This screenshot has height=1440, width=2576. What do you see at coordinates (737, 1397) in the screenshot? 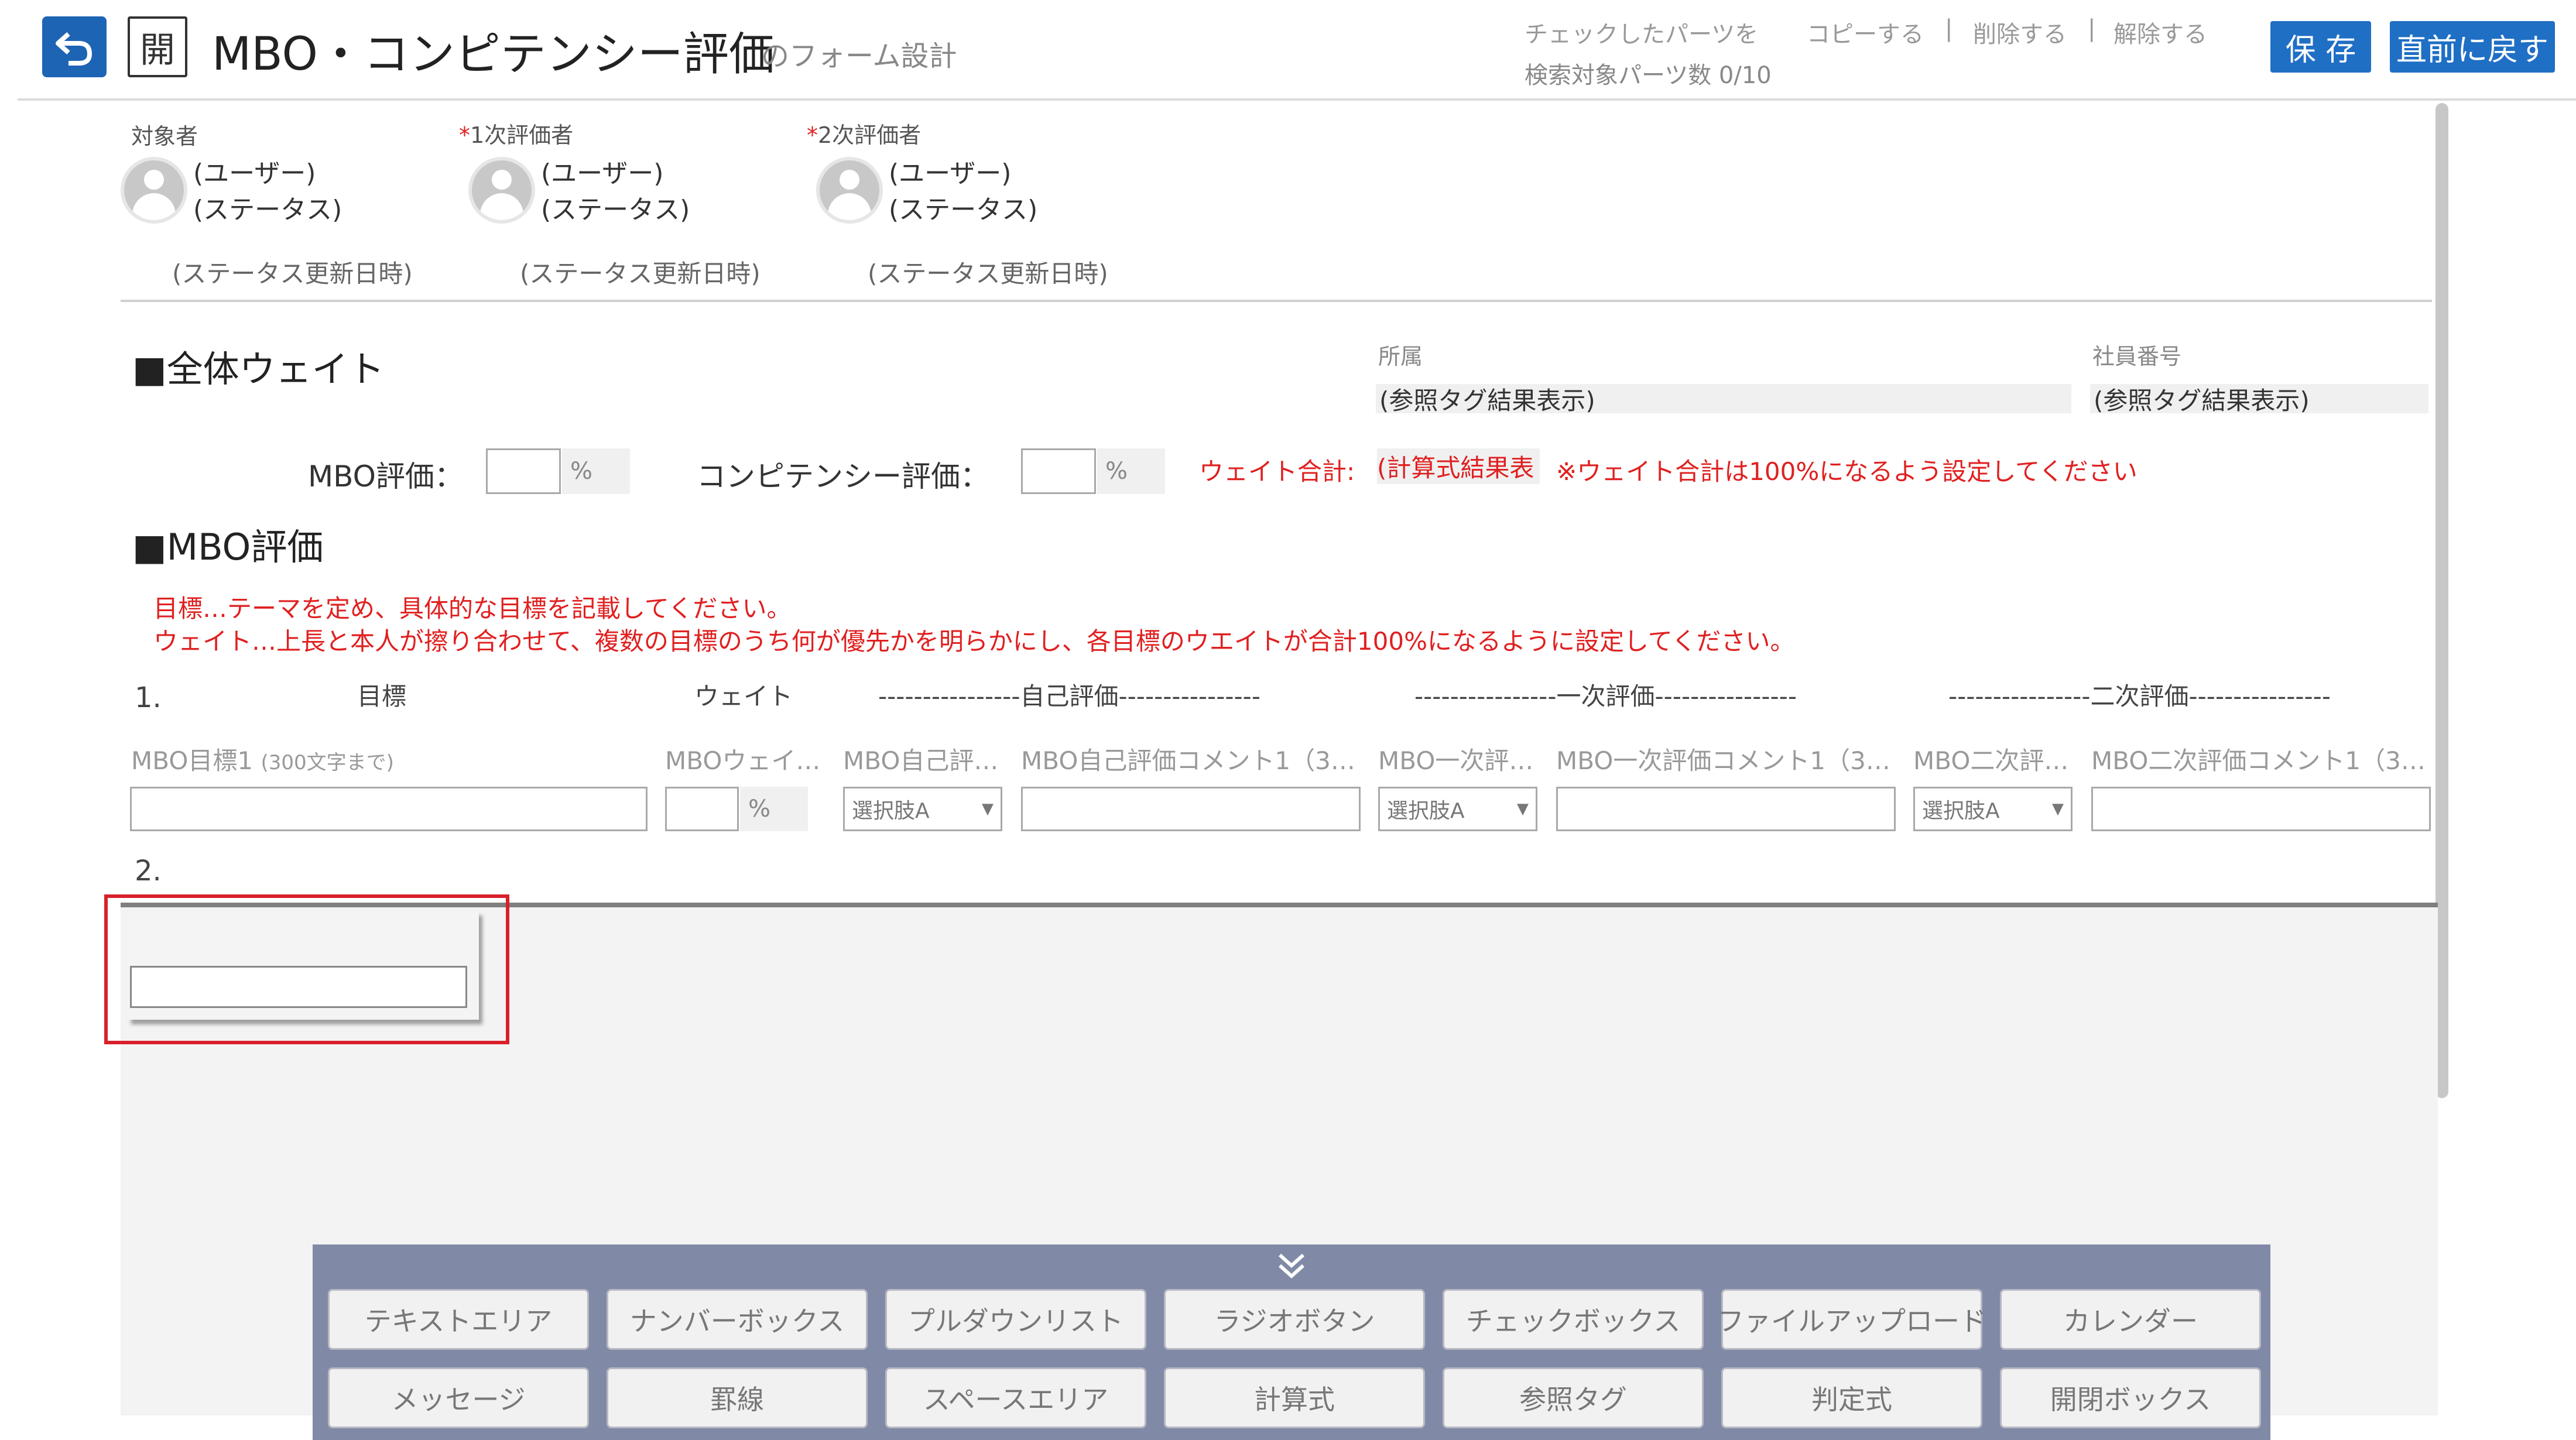
I see `palette-rule-line-button: 罫線` at bounding box center [737, 1397].